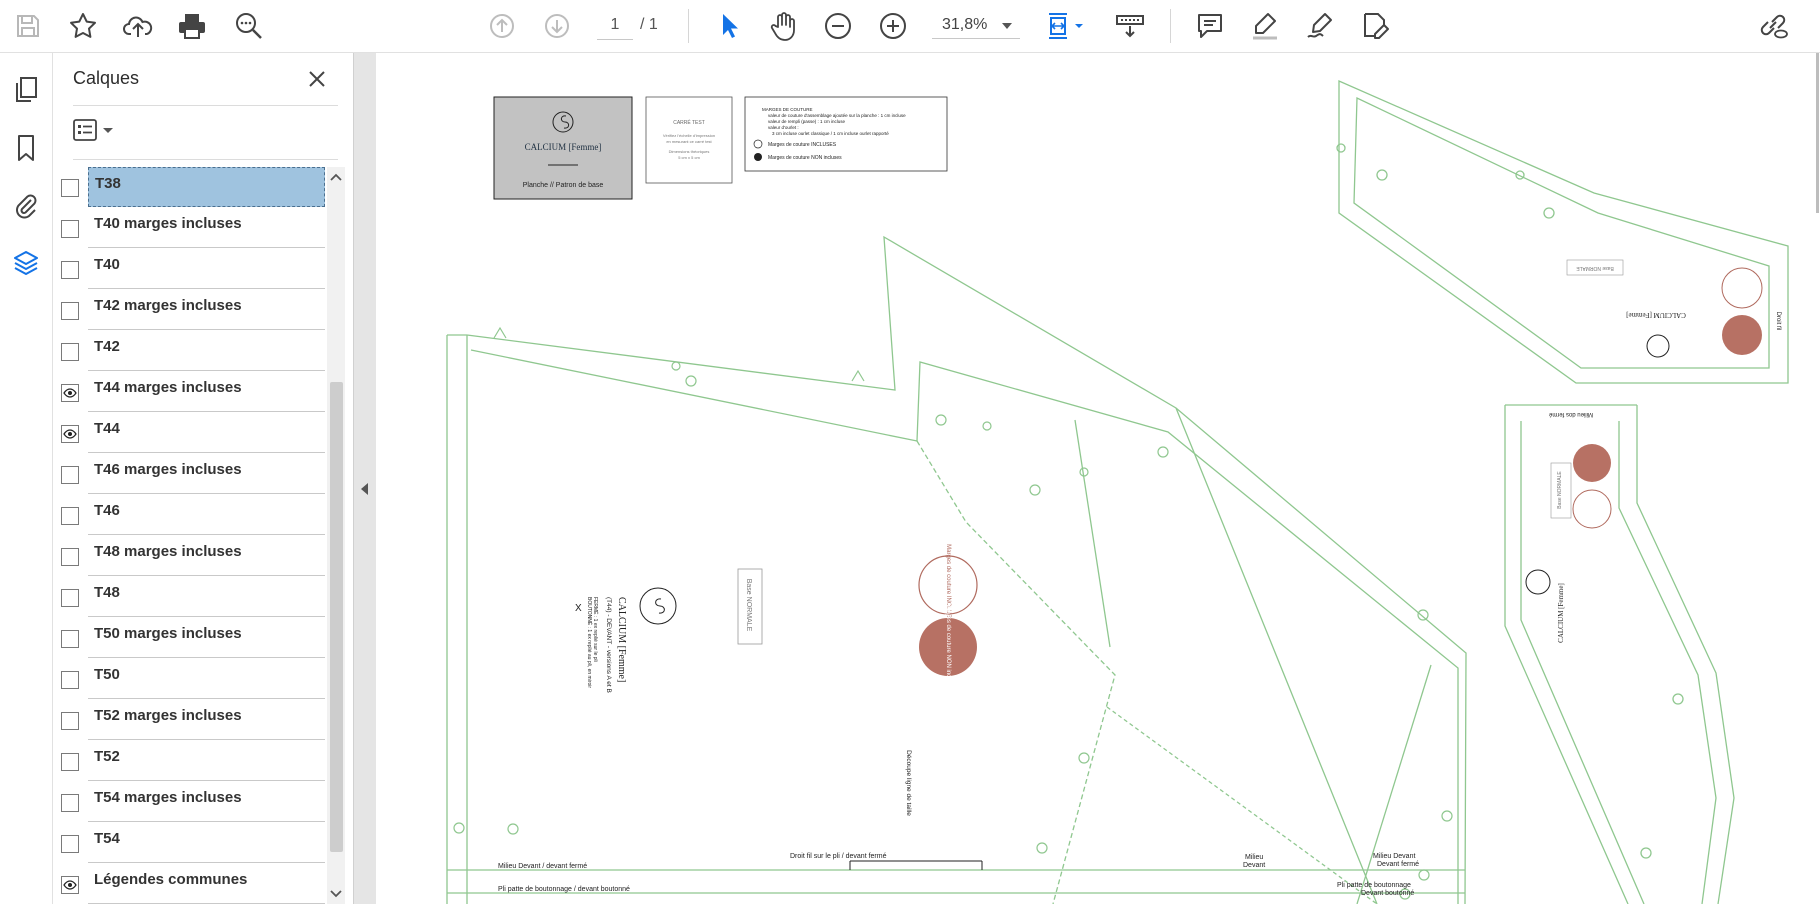 The height and width of the screenshot is (904, 1820). Describe the element at coordinates (189, 761) in the screenshot. I see `layer-row: T52` at that location.